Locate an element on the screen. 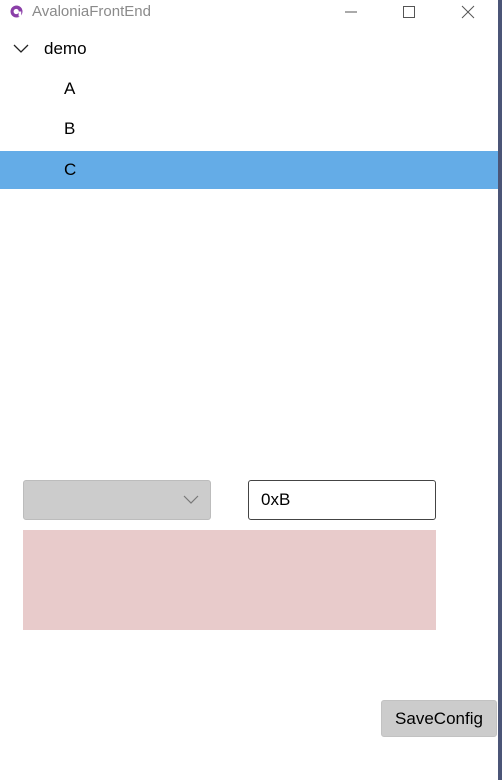 Image resolution: width=502 pixels, height=780 pixels. maximize-icon is located at coordinates (409, 12).